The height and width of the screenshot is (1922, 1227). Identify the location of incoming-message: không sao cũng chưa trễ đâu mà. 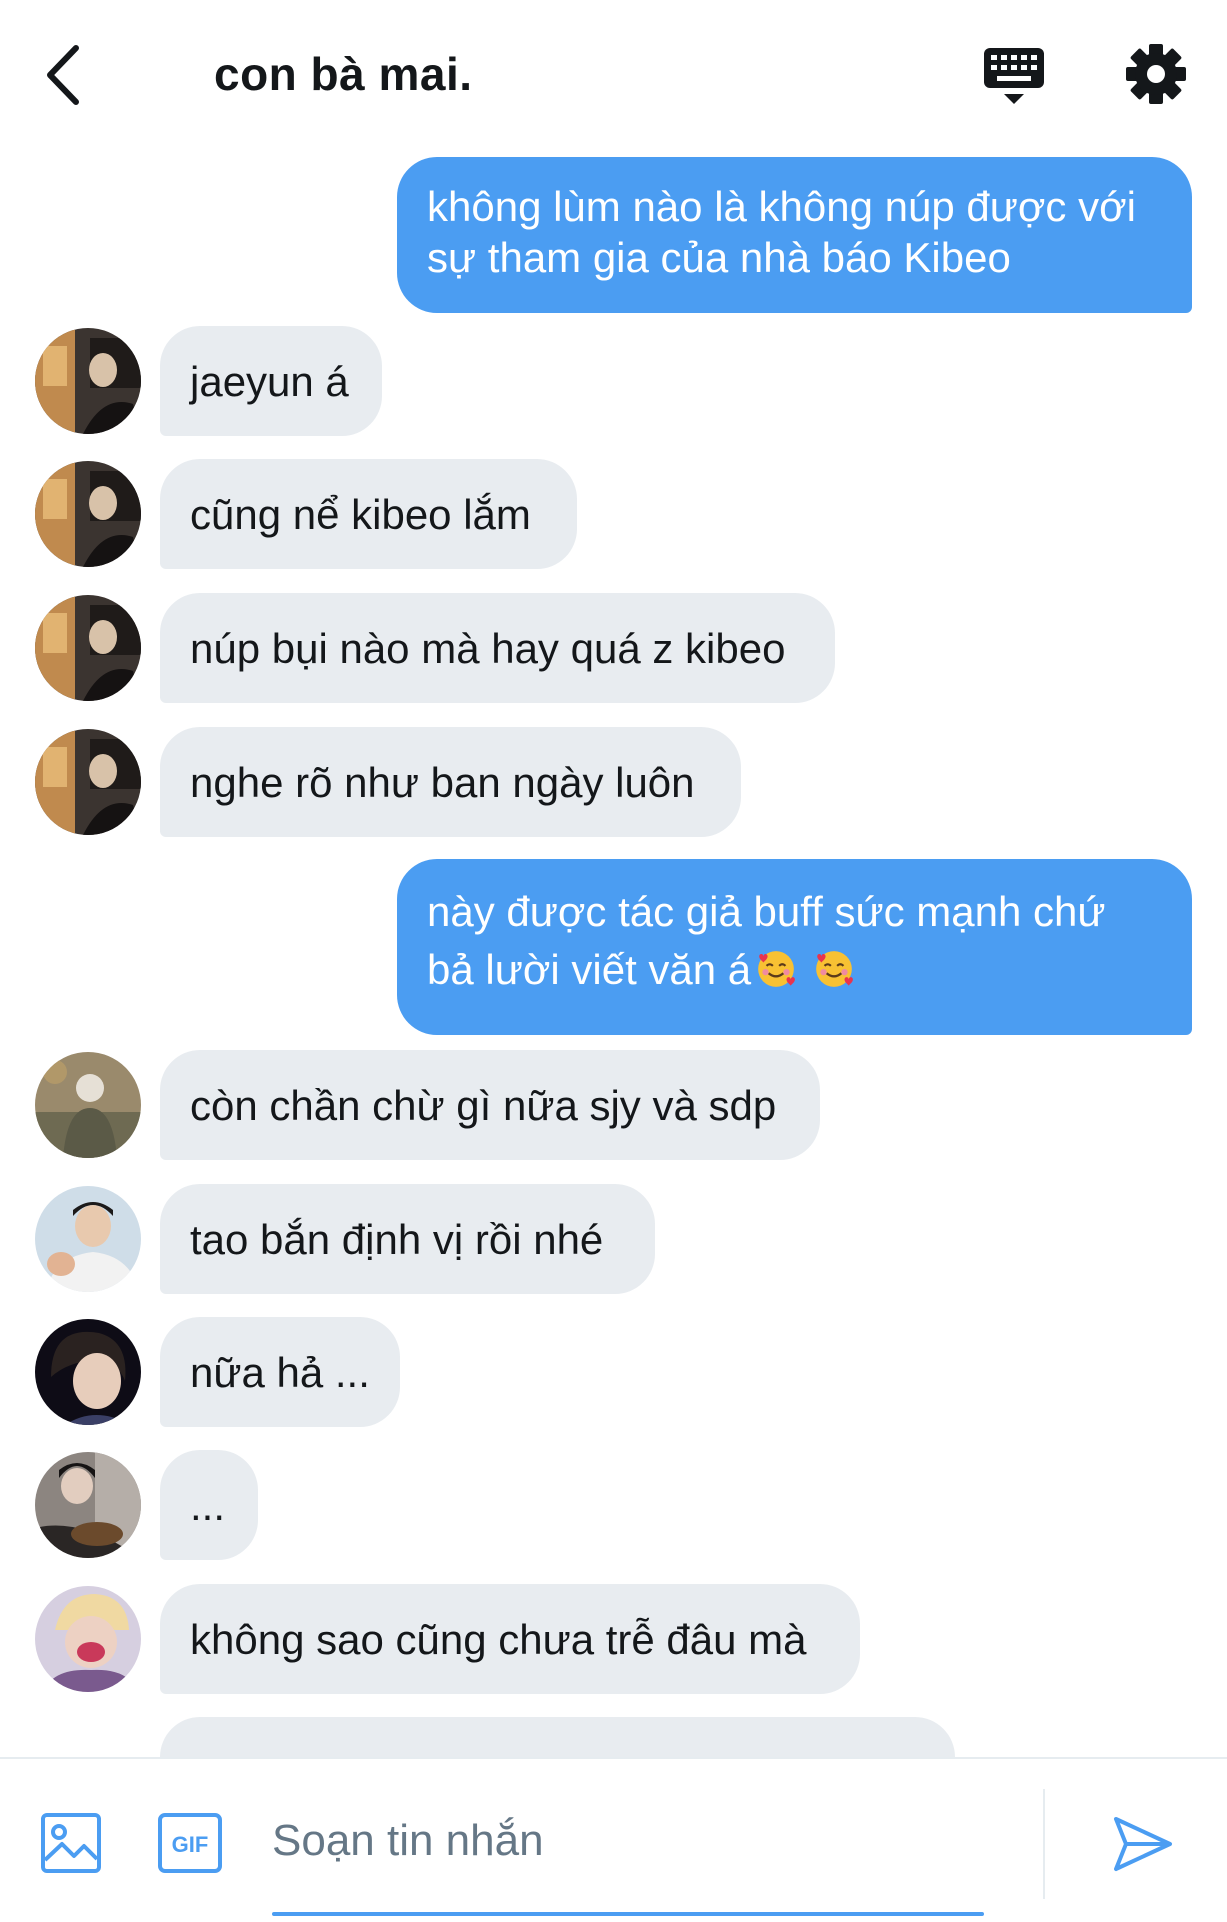
(510, 1639).